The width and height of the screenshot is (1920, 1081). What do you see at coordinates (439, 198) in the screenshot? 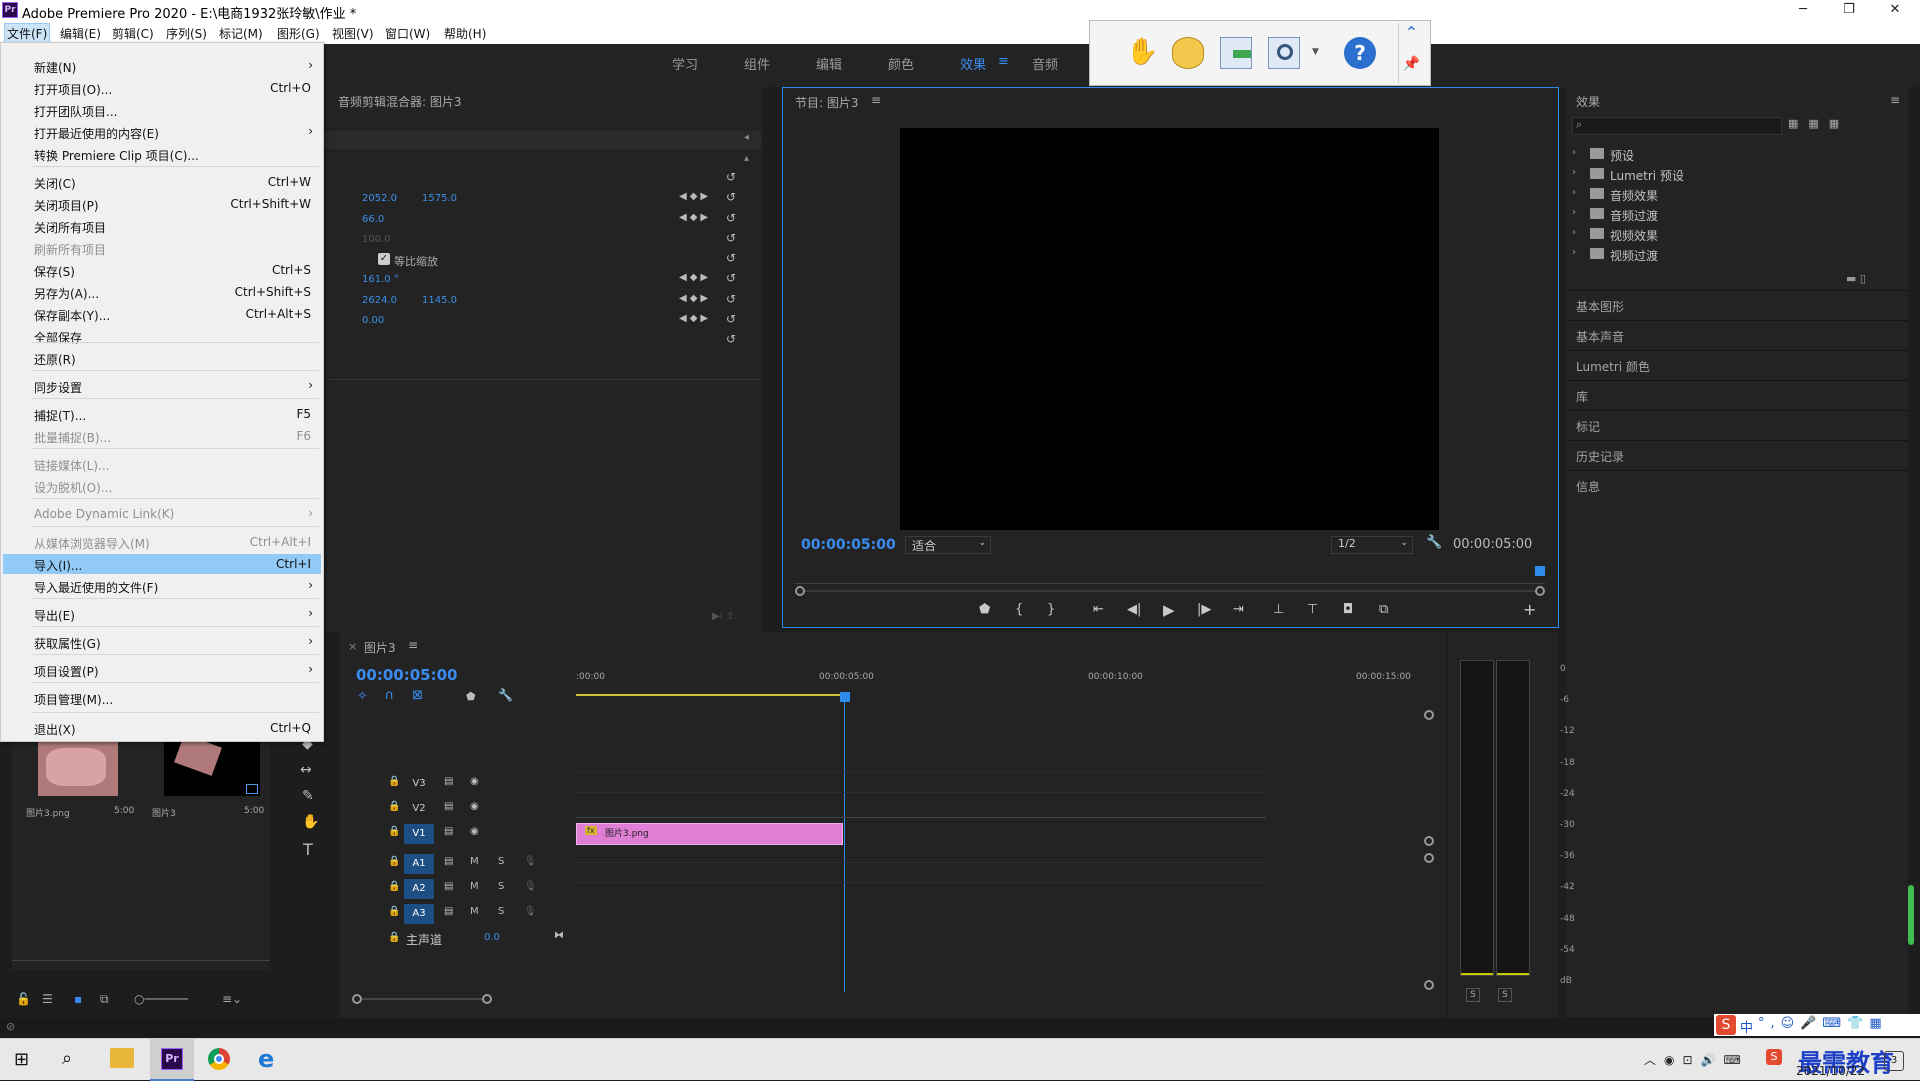
I see `value-field: 1575.0` at bounding box center [439, 198].